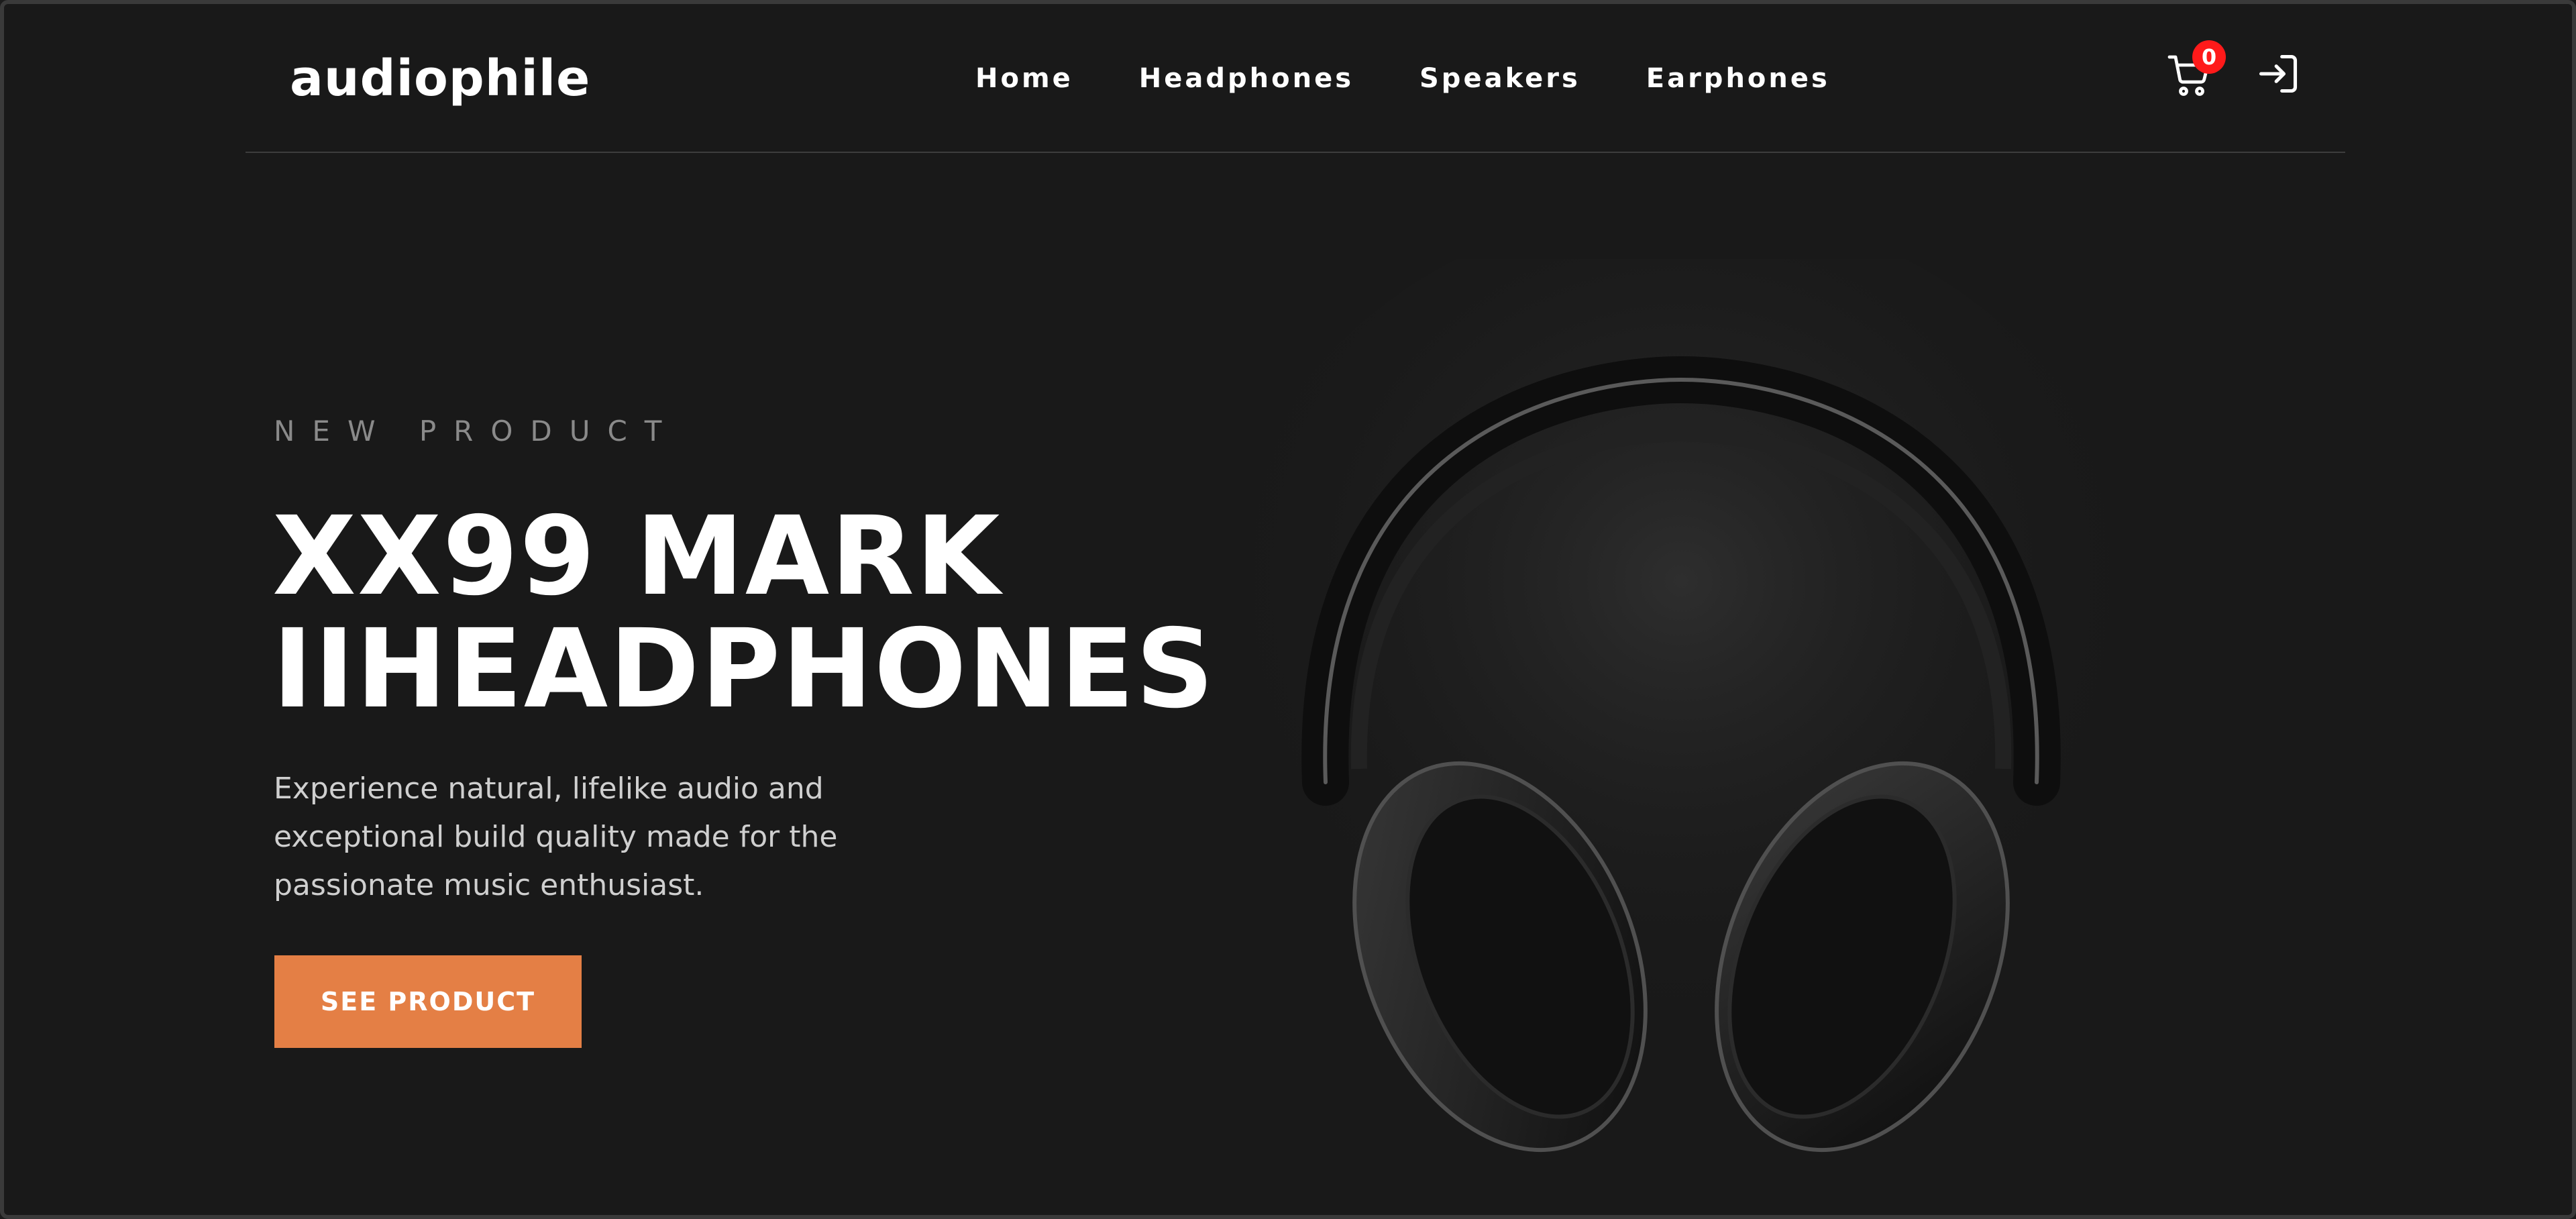 This screenshot has width=2576, height=1219. Describe the element at coordinates (1295, 152) in the screenshot. I see `header-divider` at that location.